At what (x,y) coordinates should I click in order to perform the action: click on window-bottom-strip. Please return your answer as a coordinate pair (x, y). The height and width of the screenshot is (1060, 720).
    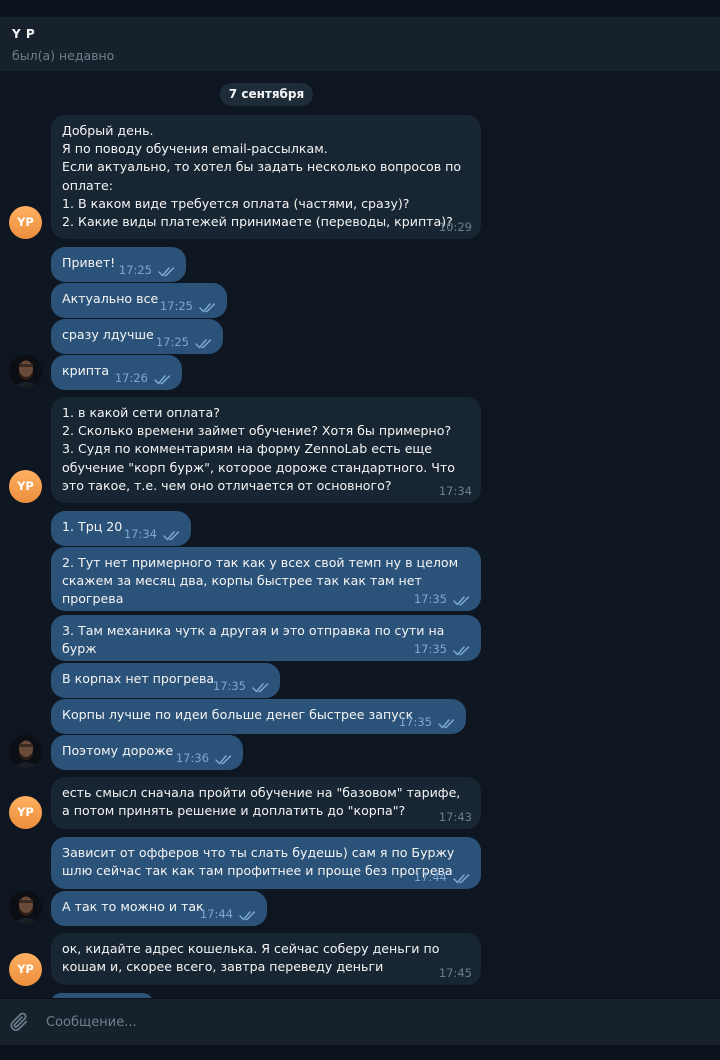
    Looking at the image, I should click on (360, 1052).